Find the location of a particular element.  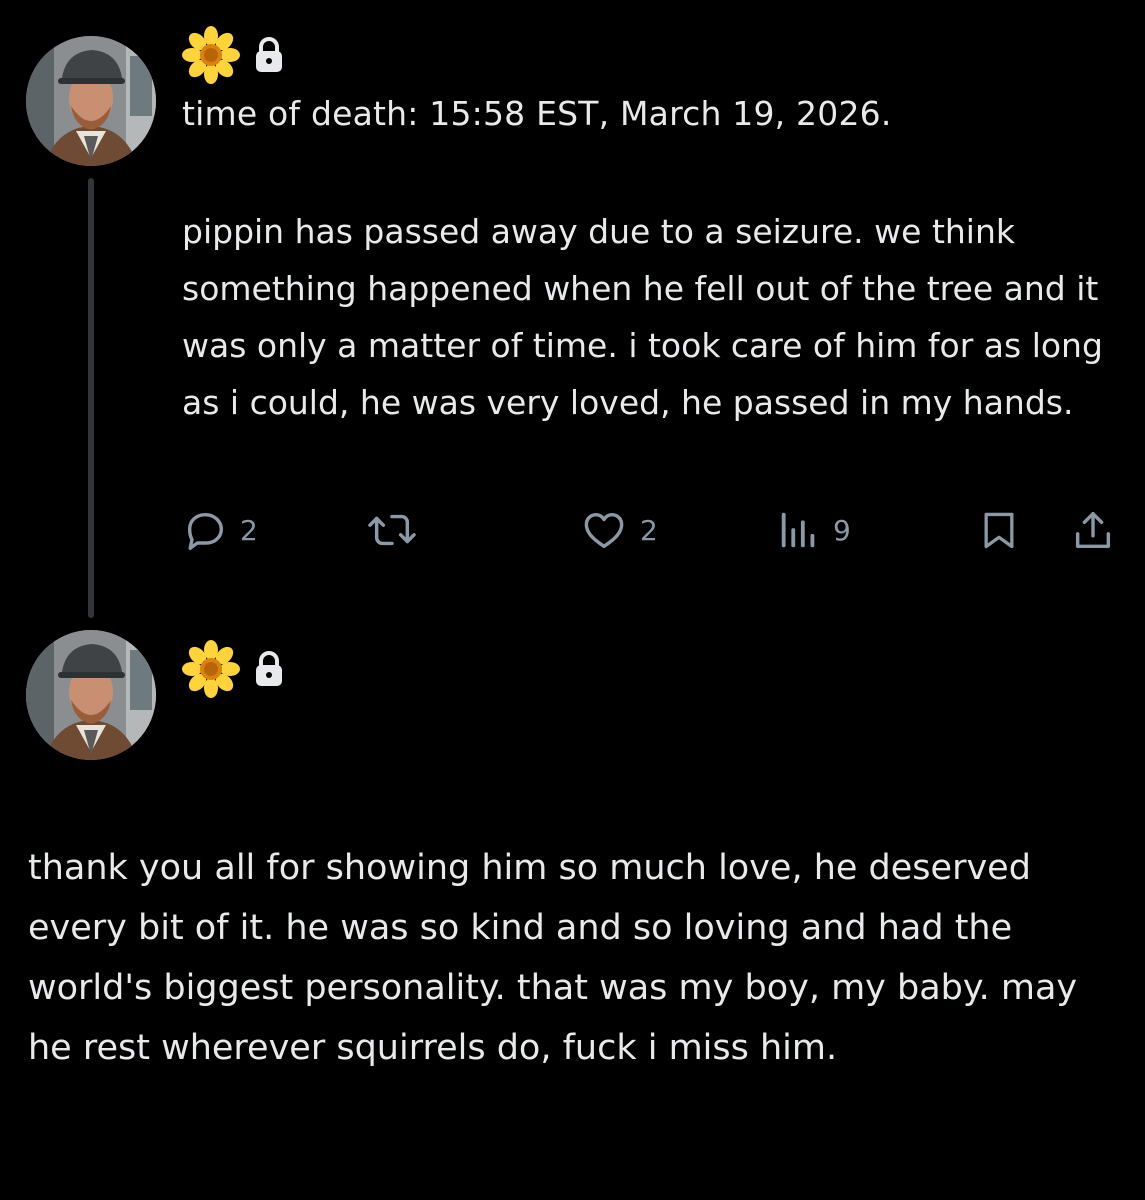

share-button is located at coordinates (1093, 530).